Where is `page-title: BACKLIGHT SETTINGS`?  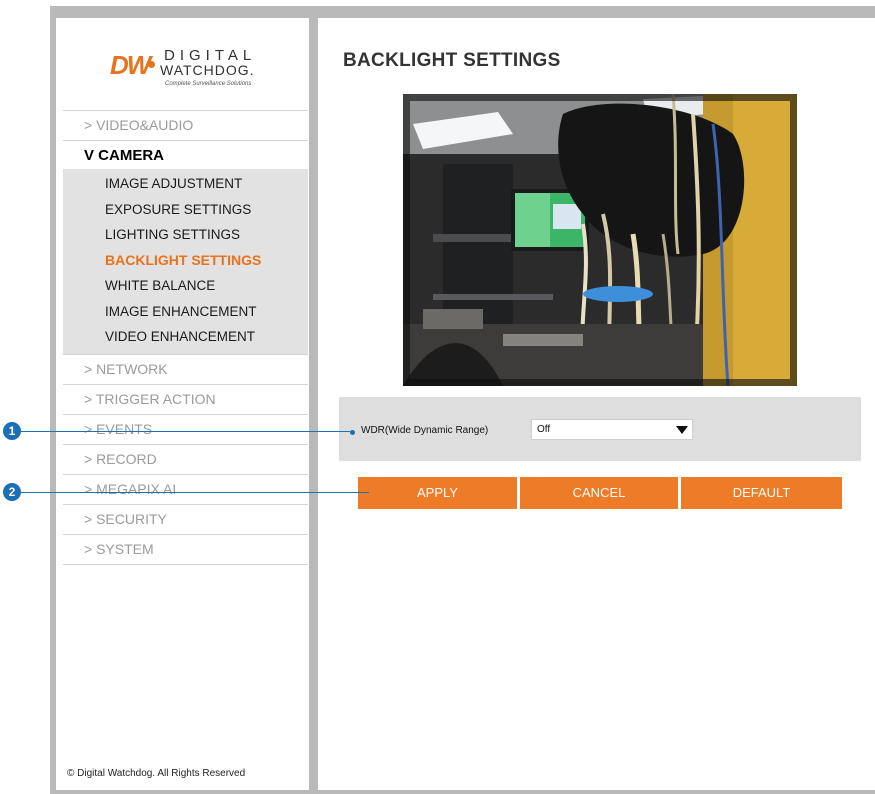
page-title: BACKLIGHT SETTINGS is located at coordinates (452, 60).